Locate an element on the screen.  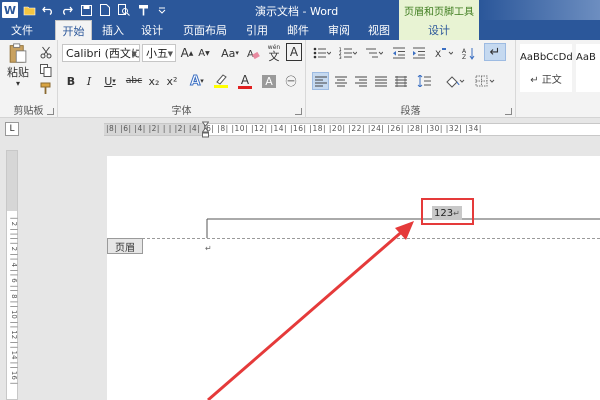
header-separator-line is located at coordinates (353, 238).